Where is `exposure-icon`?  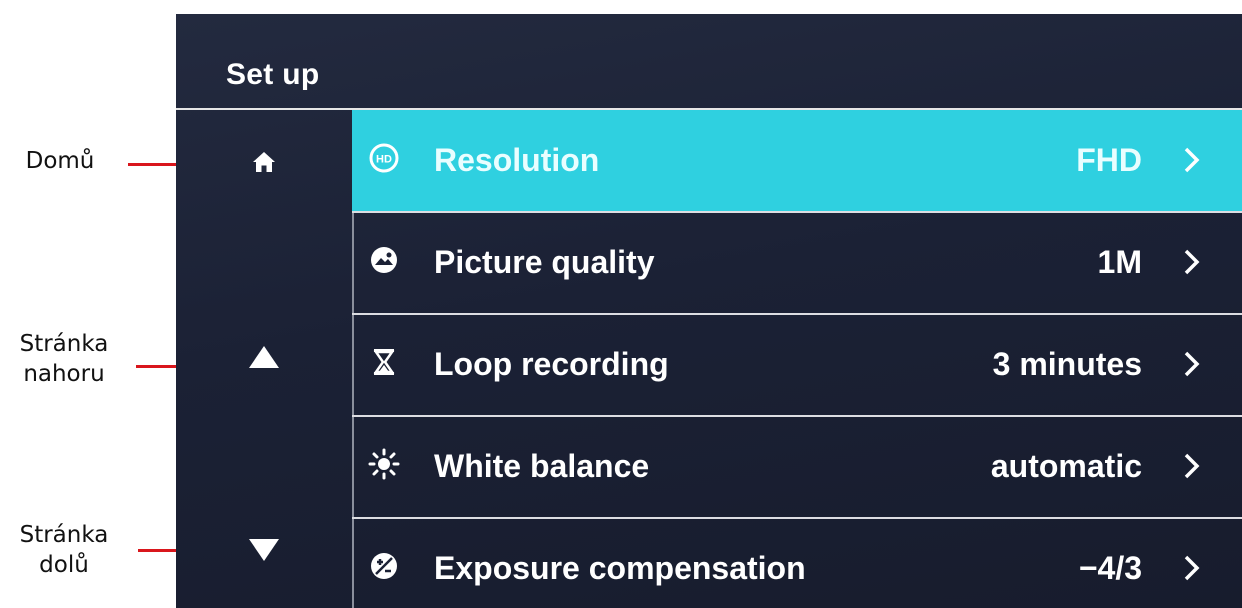
exposure-icon is located at coordinates (384, 566).